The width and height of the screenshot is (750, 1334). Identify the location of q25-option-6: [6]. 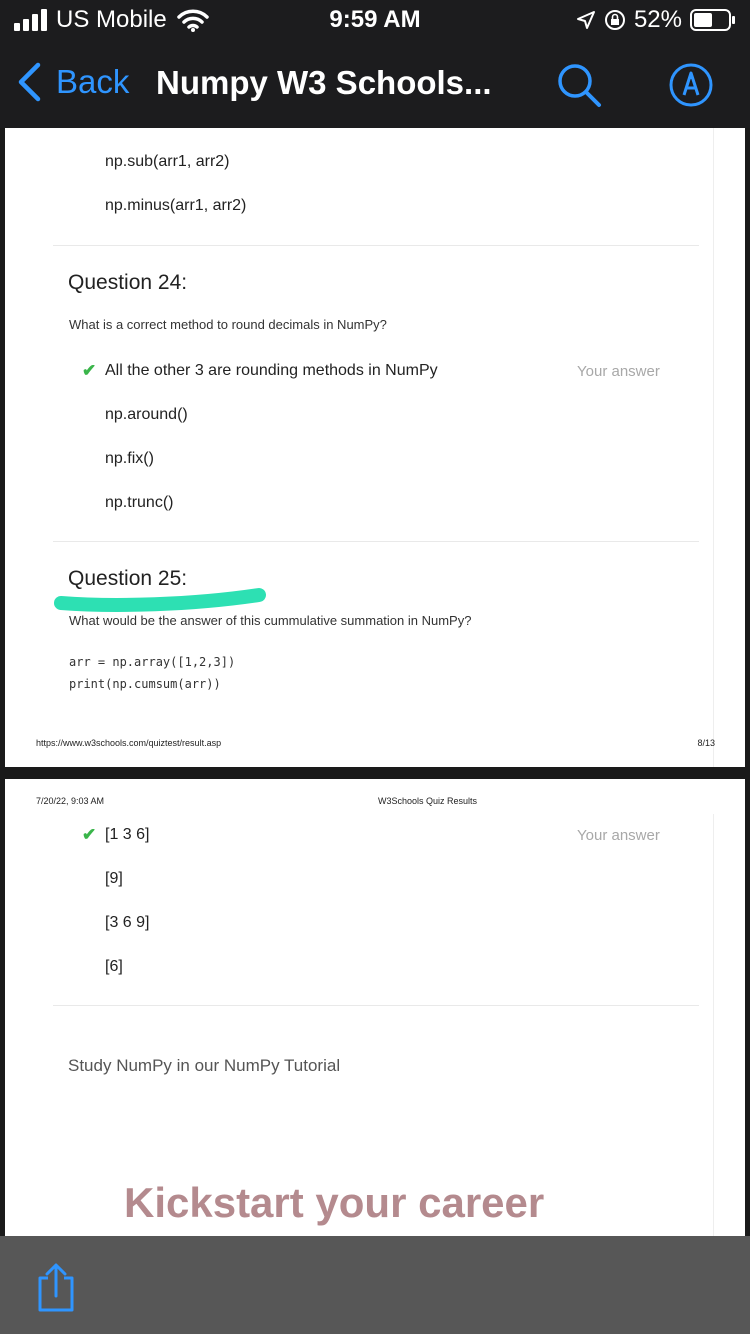
(114, 966).